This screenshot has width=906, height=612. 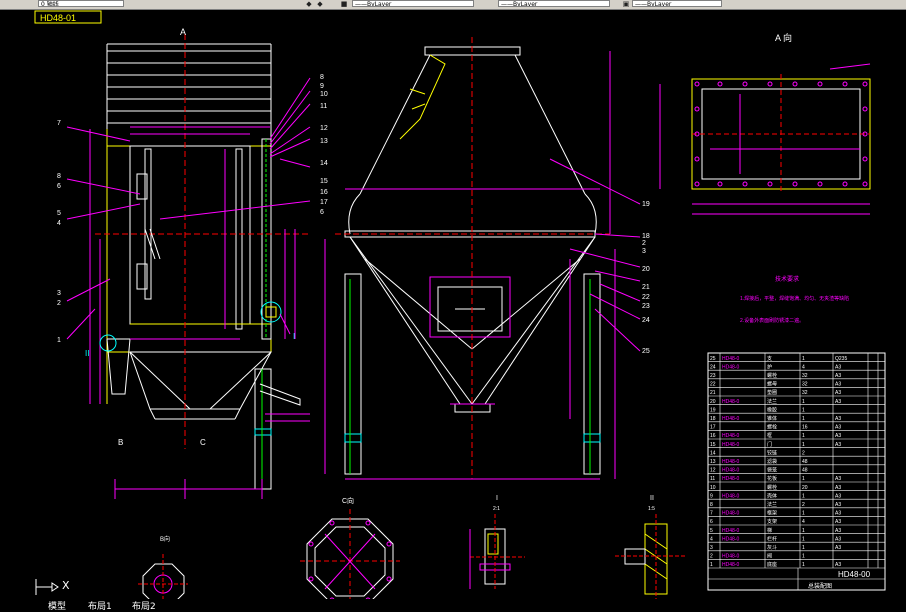 What do you see at coordinates (650, 547) in the screenshot?
I see `detail-ii-view: II 1:5` at bounding box center [650, 547].